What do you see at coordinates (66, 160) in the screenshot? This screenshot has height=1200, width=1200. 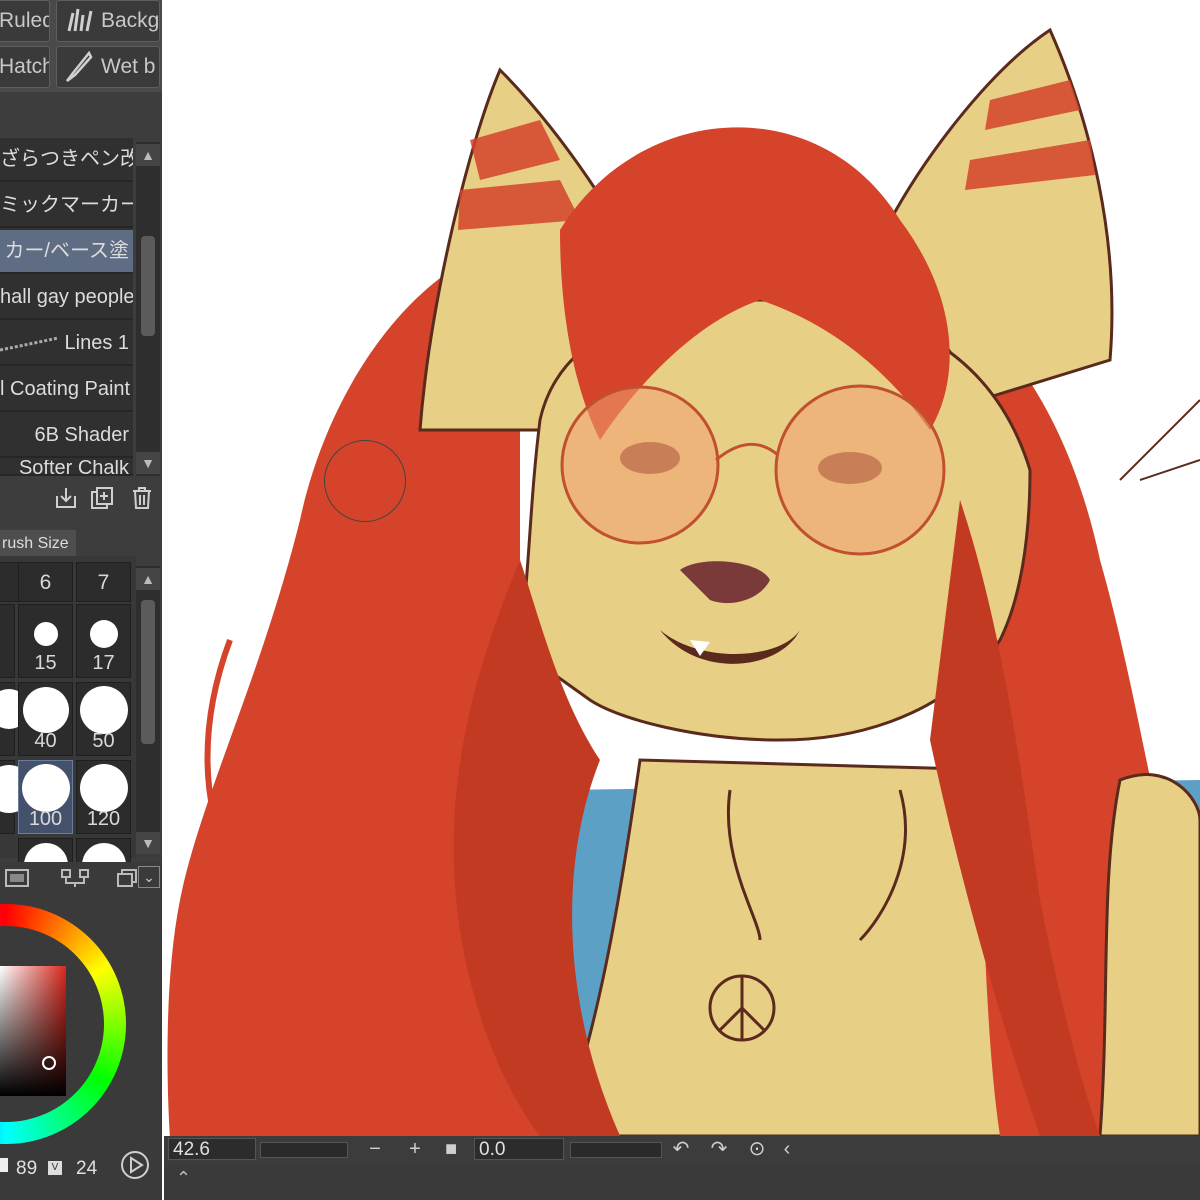 I see `brush-item: ざらつきペン改` at bounding box center [66, 160].